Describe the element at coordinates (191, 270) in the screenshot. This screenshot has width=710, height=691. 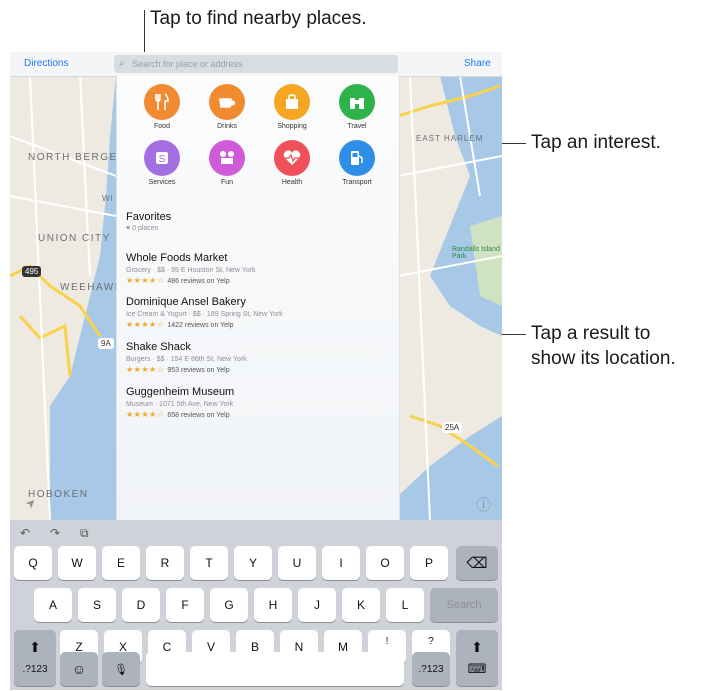
I see `result-details: Grocery · $$ · 95 E Houston St, New York` at that location.